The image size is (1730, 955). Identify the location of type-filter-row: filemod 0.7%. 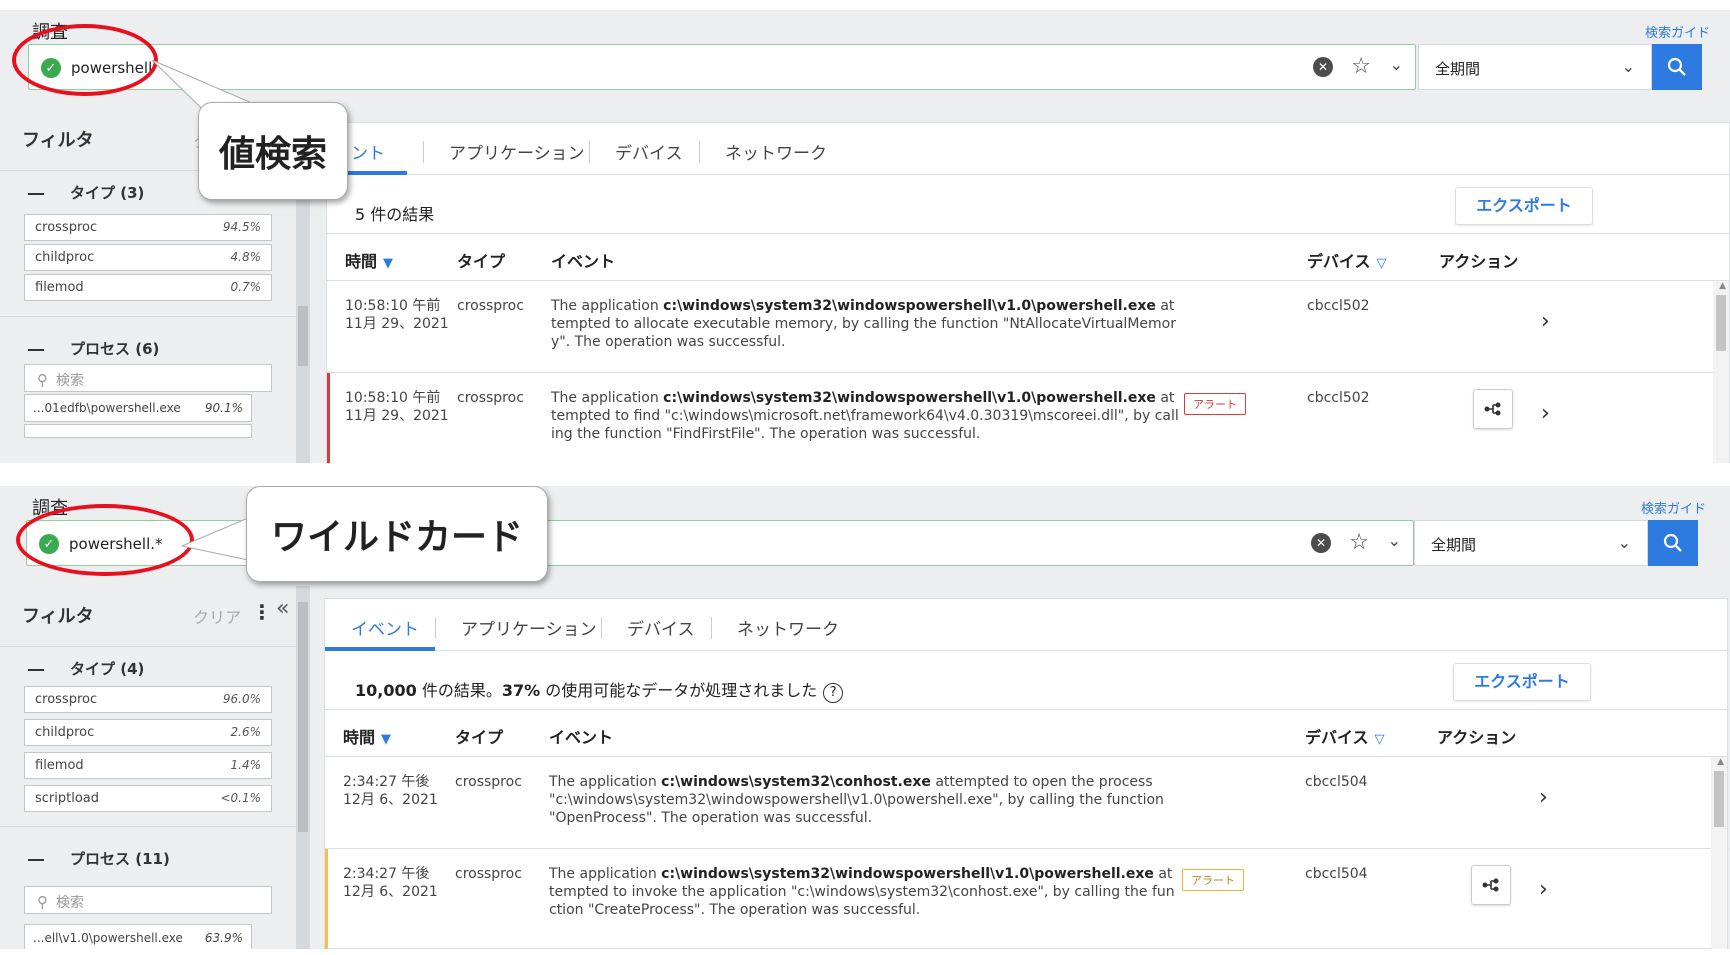
(148, 287).